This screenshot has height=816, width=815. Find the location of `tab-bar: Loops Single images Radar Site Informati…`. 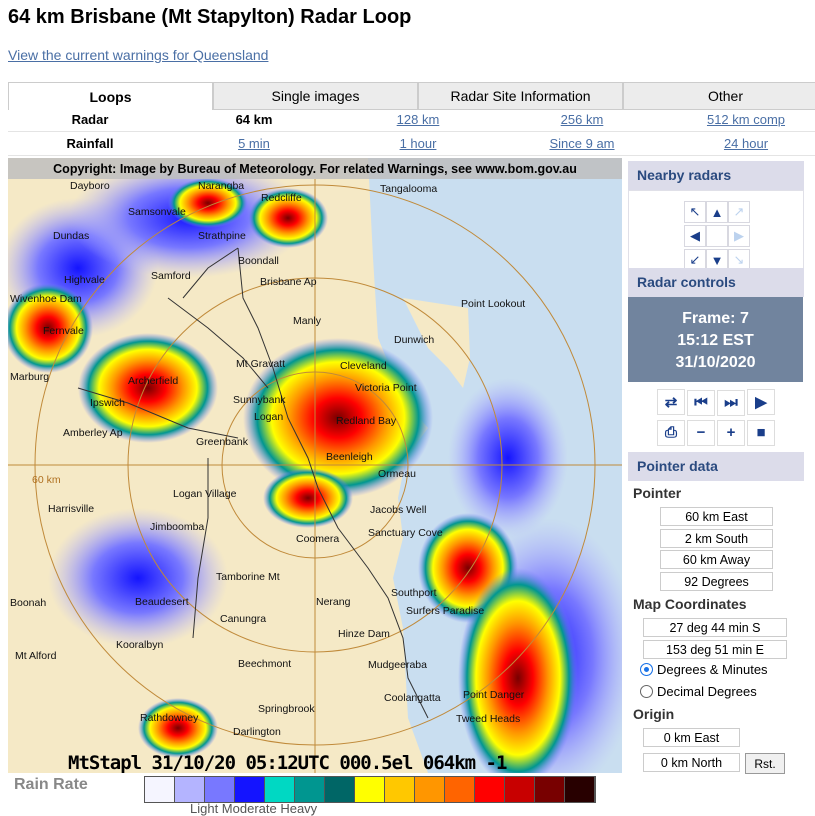

tab-bar: Loops Single images Radar Site Informati… is located at coordinates (411, 96).